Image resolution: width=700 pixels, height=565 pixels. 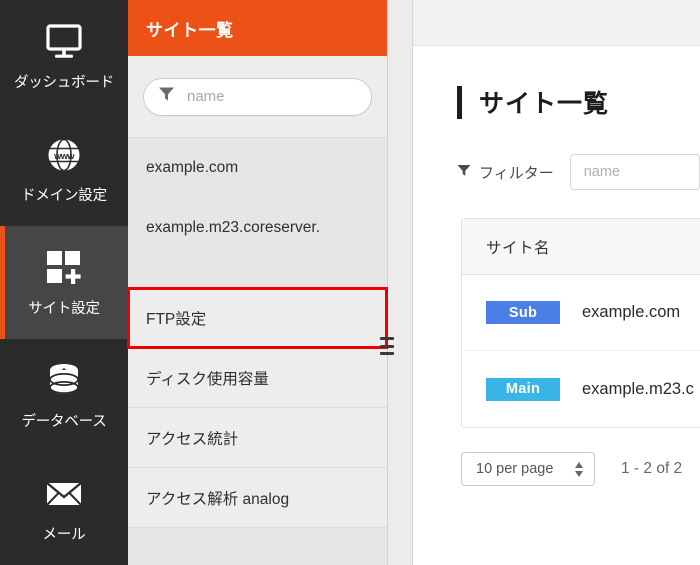 I want to click on site-name-cell: example.m23.c, so click(x=638, y=388).